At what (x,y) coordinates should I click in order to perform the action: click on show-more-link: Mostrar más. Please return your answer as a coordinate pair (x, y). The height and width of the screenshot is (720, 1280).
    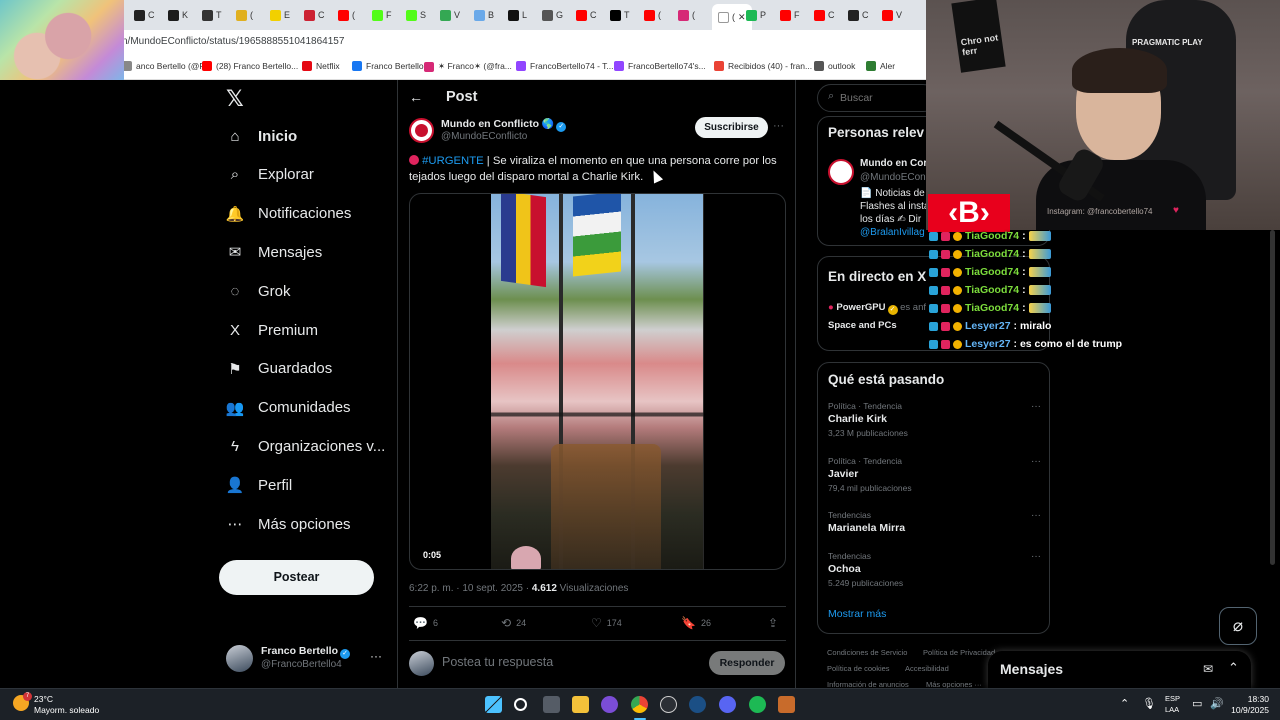
    Looking at the image, I should click on (857, 614).